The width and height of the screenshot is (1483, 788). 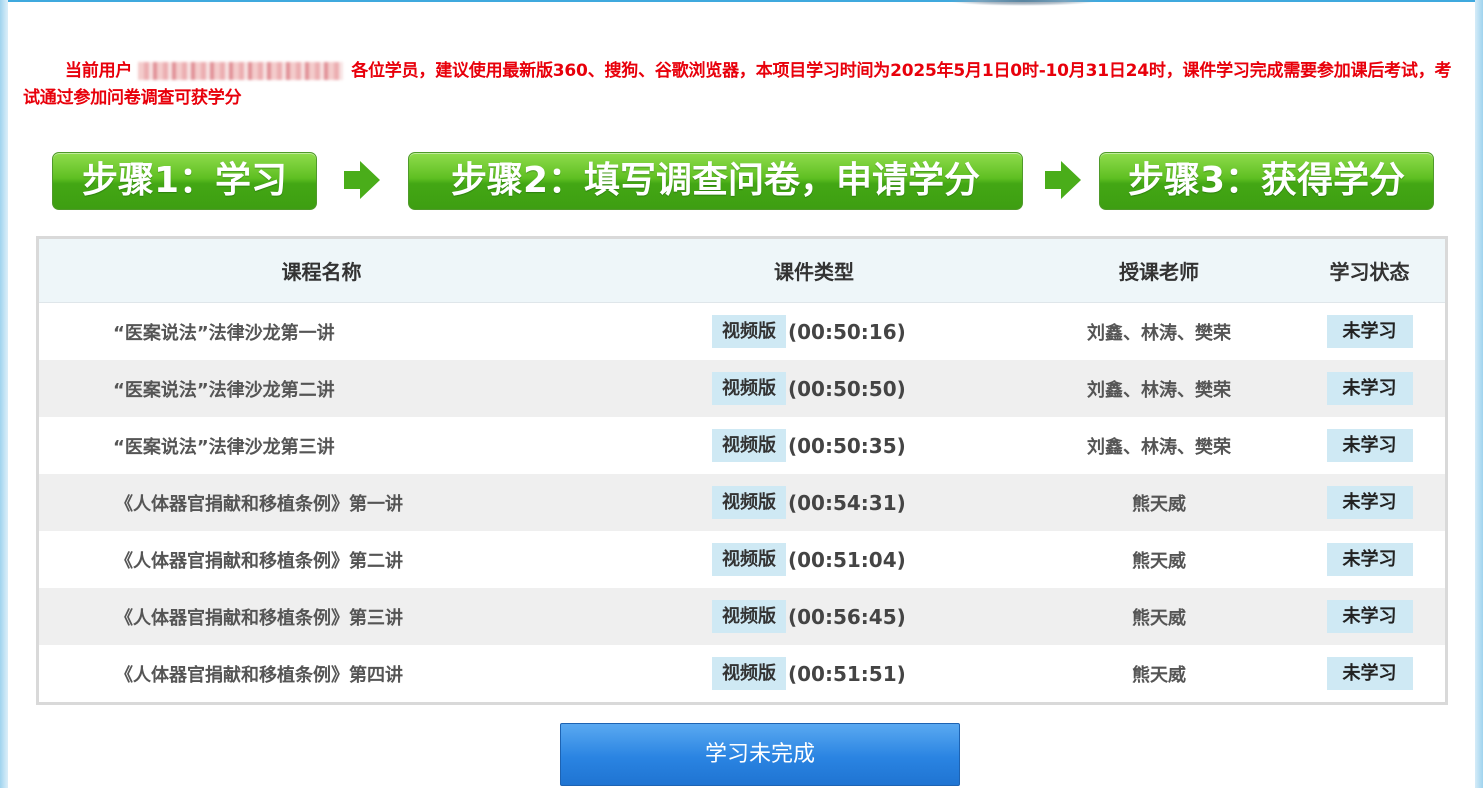 I want to click on duration: (00:56:45), so click(x=847, y=616).